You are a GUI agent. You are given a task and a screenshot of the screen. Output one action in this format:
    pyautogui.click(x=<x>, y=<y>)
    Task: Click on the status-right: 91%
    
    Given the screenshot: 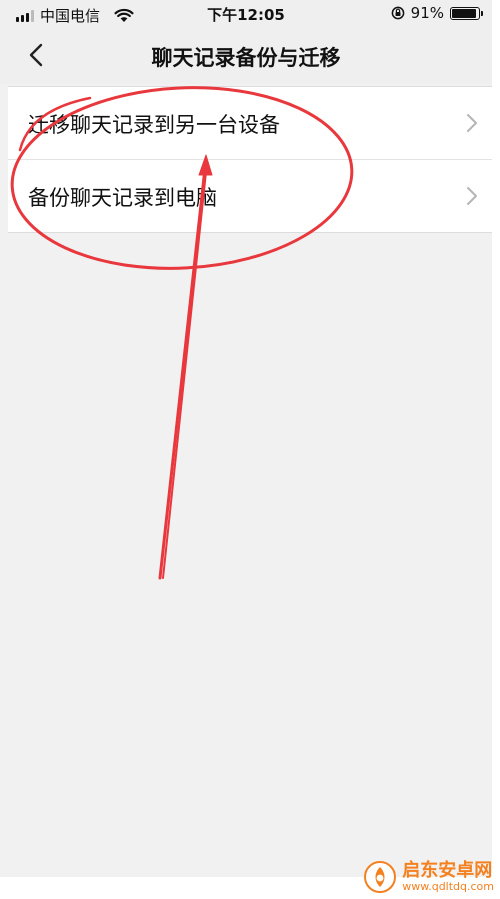 What is the action you would take?
    pyautogui.click(x=437, y=13)
    